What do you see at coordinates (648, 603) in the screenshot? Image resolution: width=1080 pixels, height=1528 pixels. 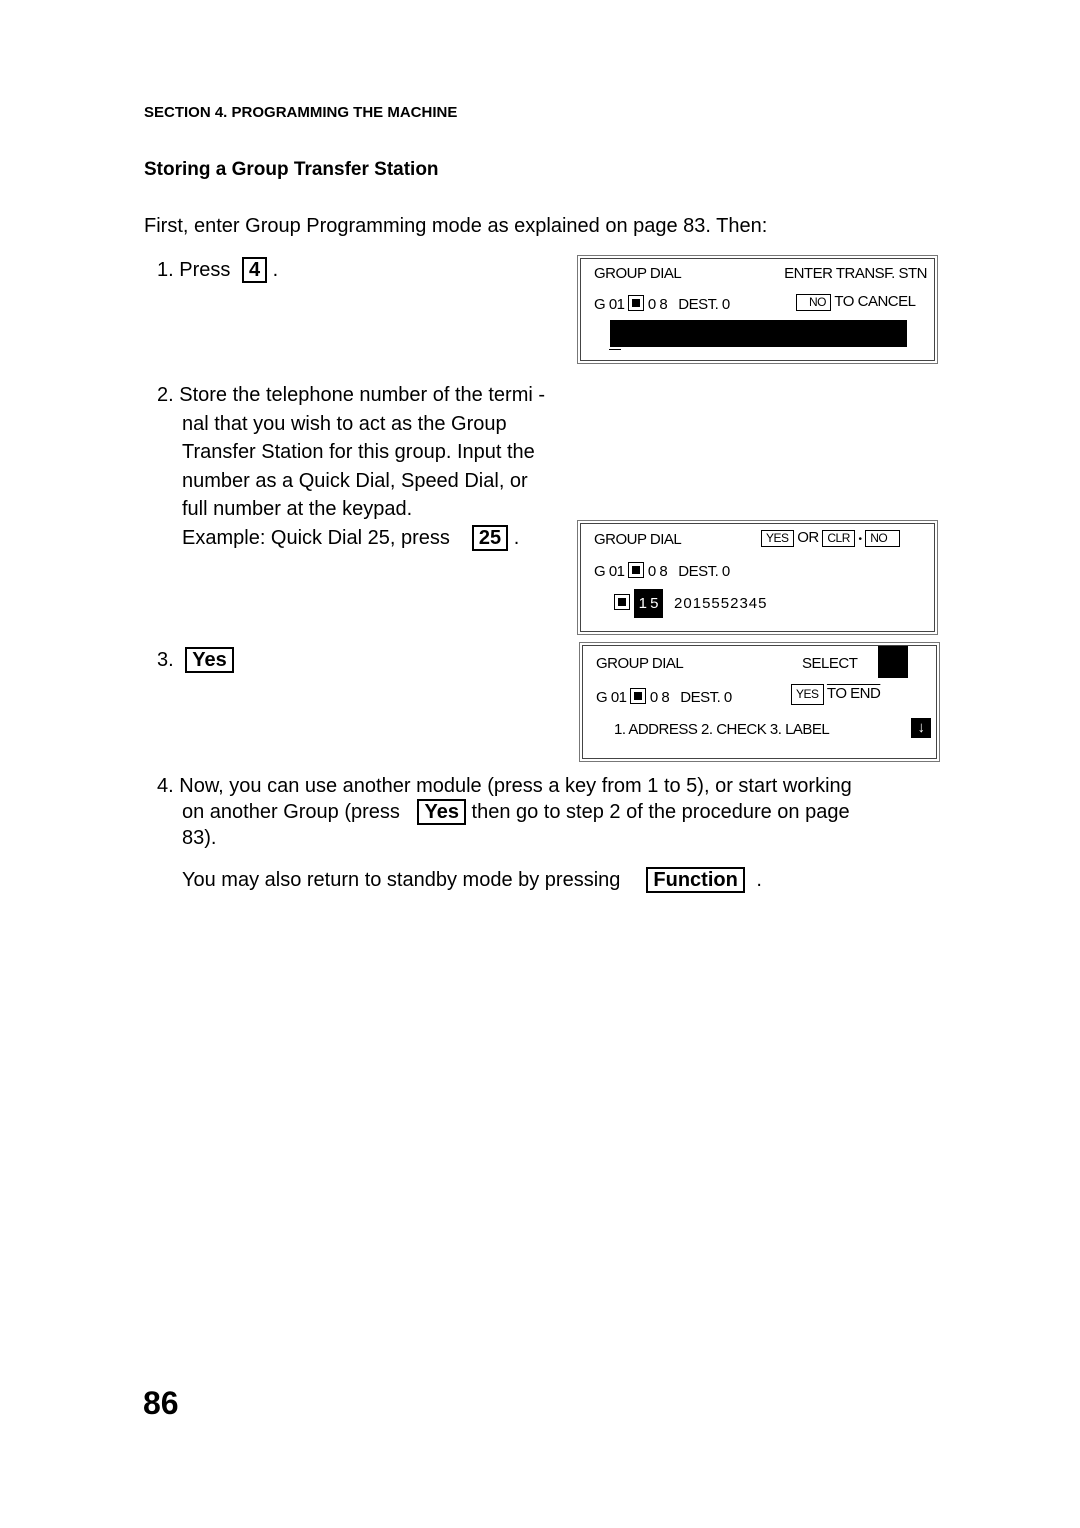 I see `quick-dial-number: 1 5` at bounding box center [648, 603].